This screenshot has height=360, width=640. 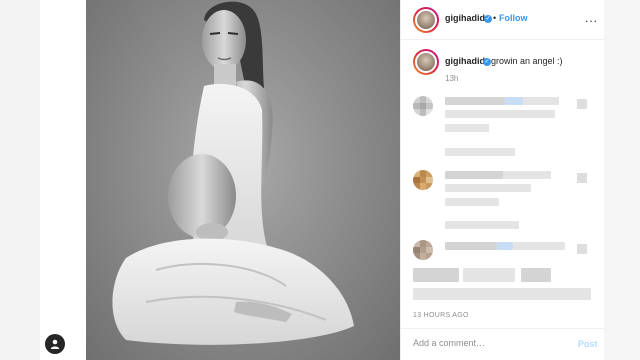 What do you see at coordinates (452, 78) in the screenshot?
I see `caption-timestamp: 13h` at bounding box center [452, 78].